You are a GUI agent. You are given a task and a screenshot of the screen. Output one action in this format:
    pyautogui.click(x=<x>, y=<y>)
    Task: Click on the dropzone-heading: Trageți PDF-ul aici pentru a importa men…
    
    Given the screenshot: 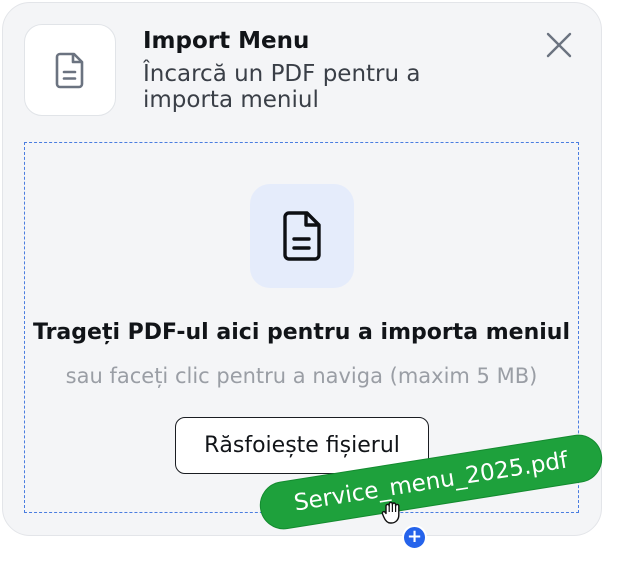 What is the action you would take?
    pyautogui.click(x=301, y=332)
    